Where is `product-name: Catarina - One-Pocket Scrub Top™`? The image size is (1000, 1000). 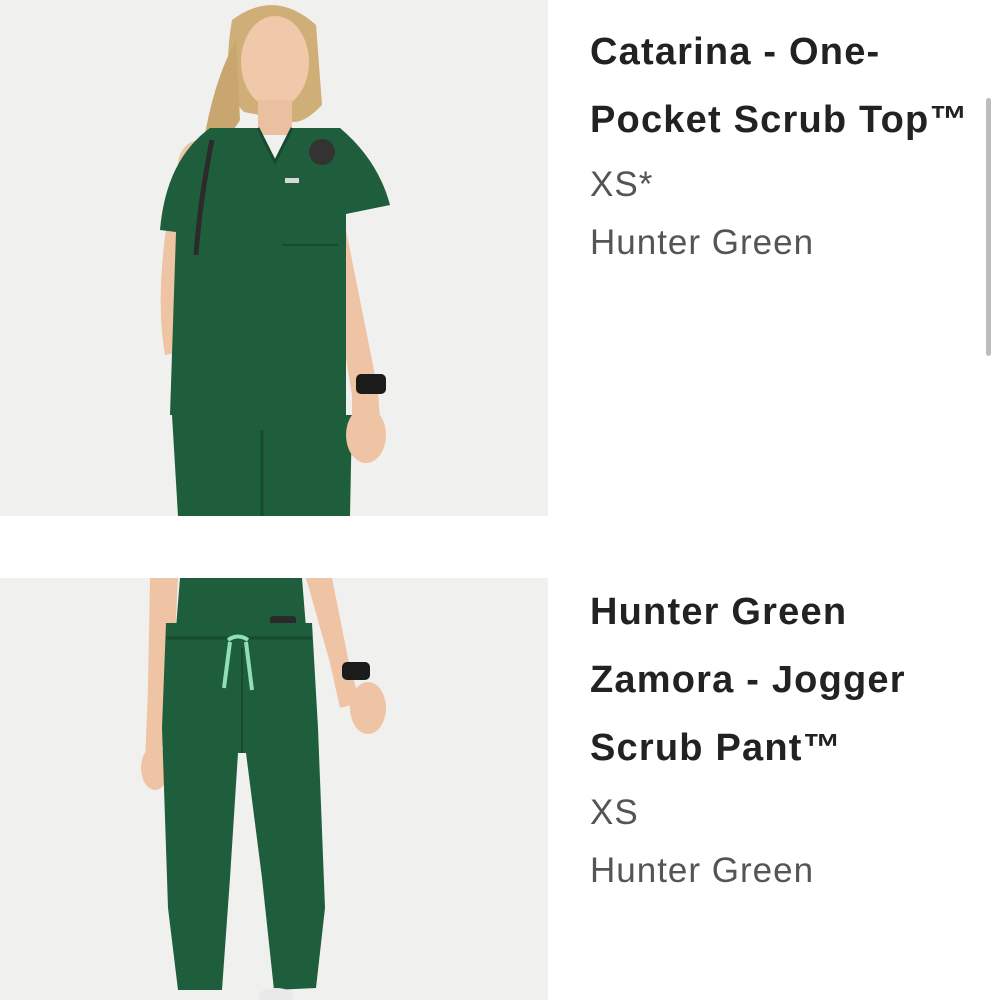 product-name: Catarina - One-Pocket Scrub Top™ is located at coordinates (780, 86).